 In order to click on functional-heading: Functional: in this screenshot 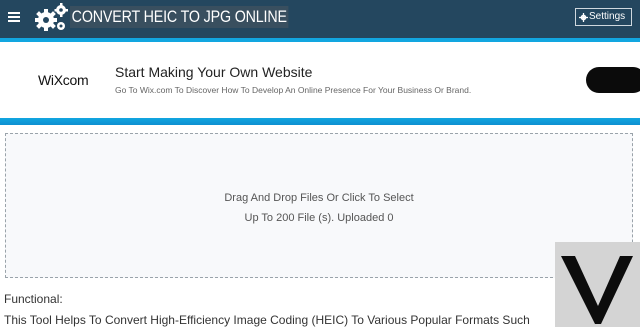, I will do `click(33, 299)`.